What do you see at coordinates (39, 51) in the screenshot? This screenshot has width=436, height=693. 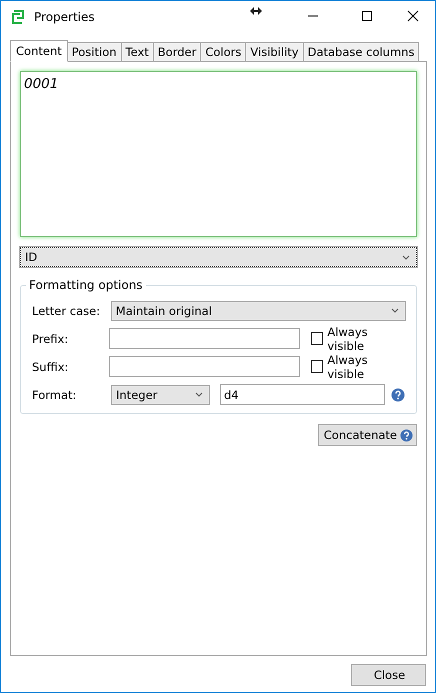 I see `tab: Content` at bounding box center [39, 51].